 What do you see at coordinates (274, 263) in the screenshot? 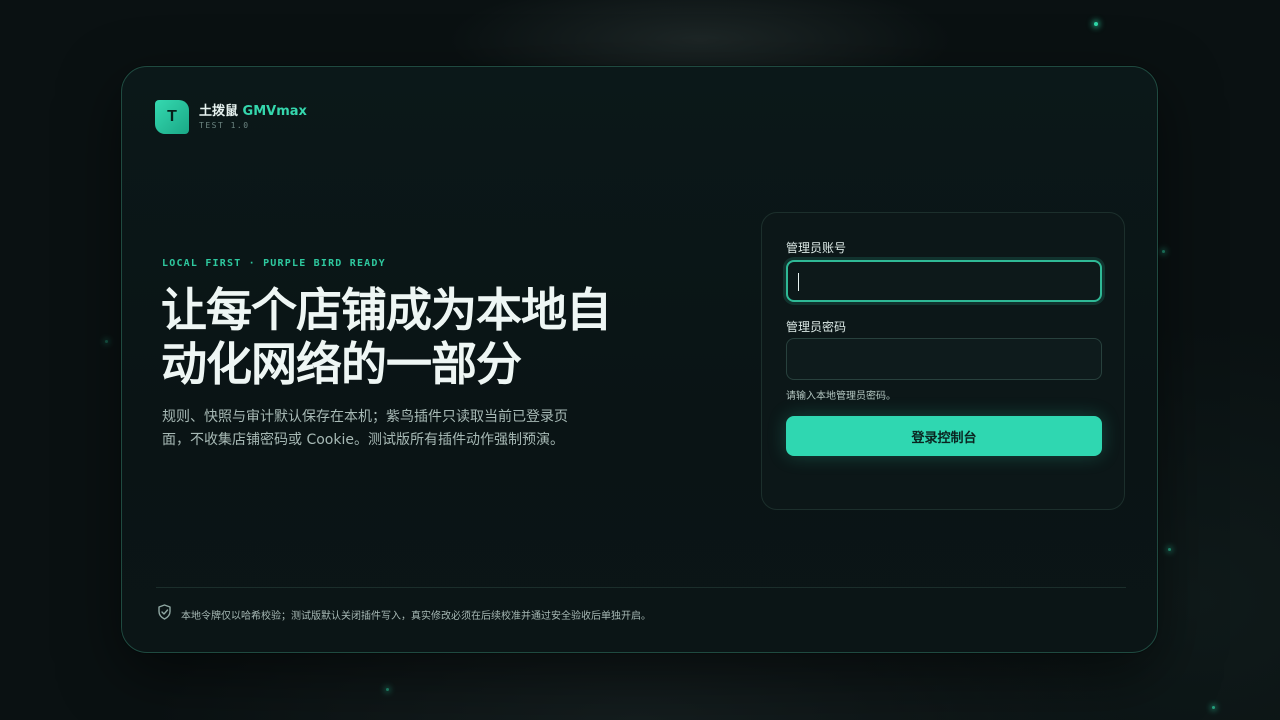
I see `hero-eyebrow: LOCAL FIRST · PURPLE BIRD READY` at bounding box center [274, 263].